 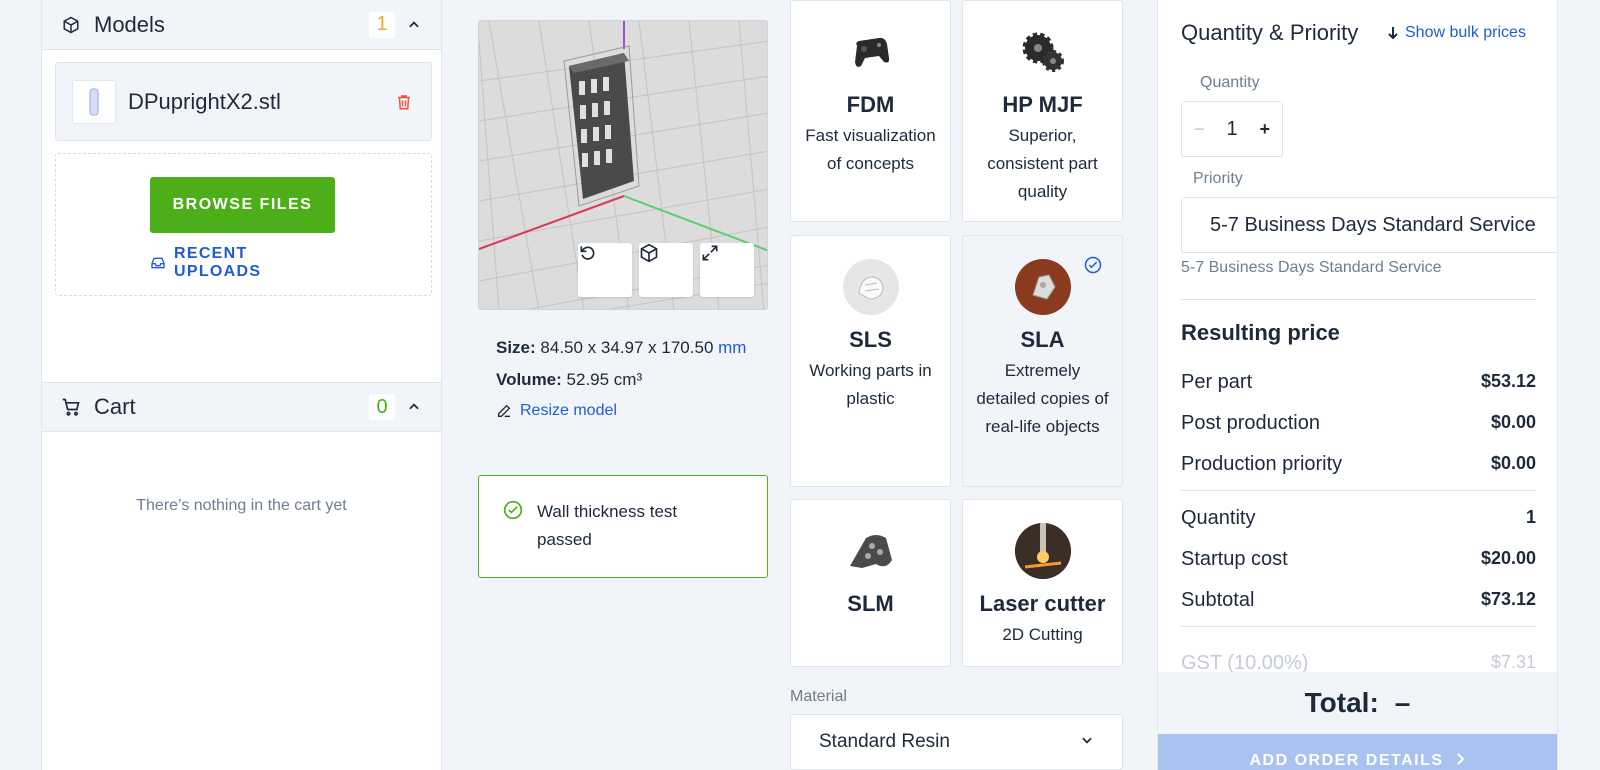 What do you see at coordinates (870, 149) in the screenshot?
I see `tech-description: Fast visualization of concepts` at bounding box center [870, 149].